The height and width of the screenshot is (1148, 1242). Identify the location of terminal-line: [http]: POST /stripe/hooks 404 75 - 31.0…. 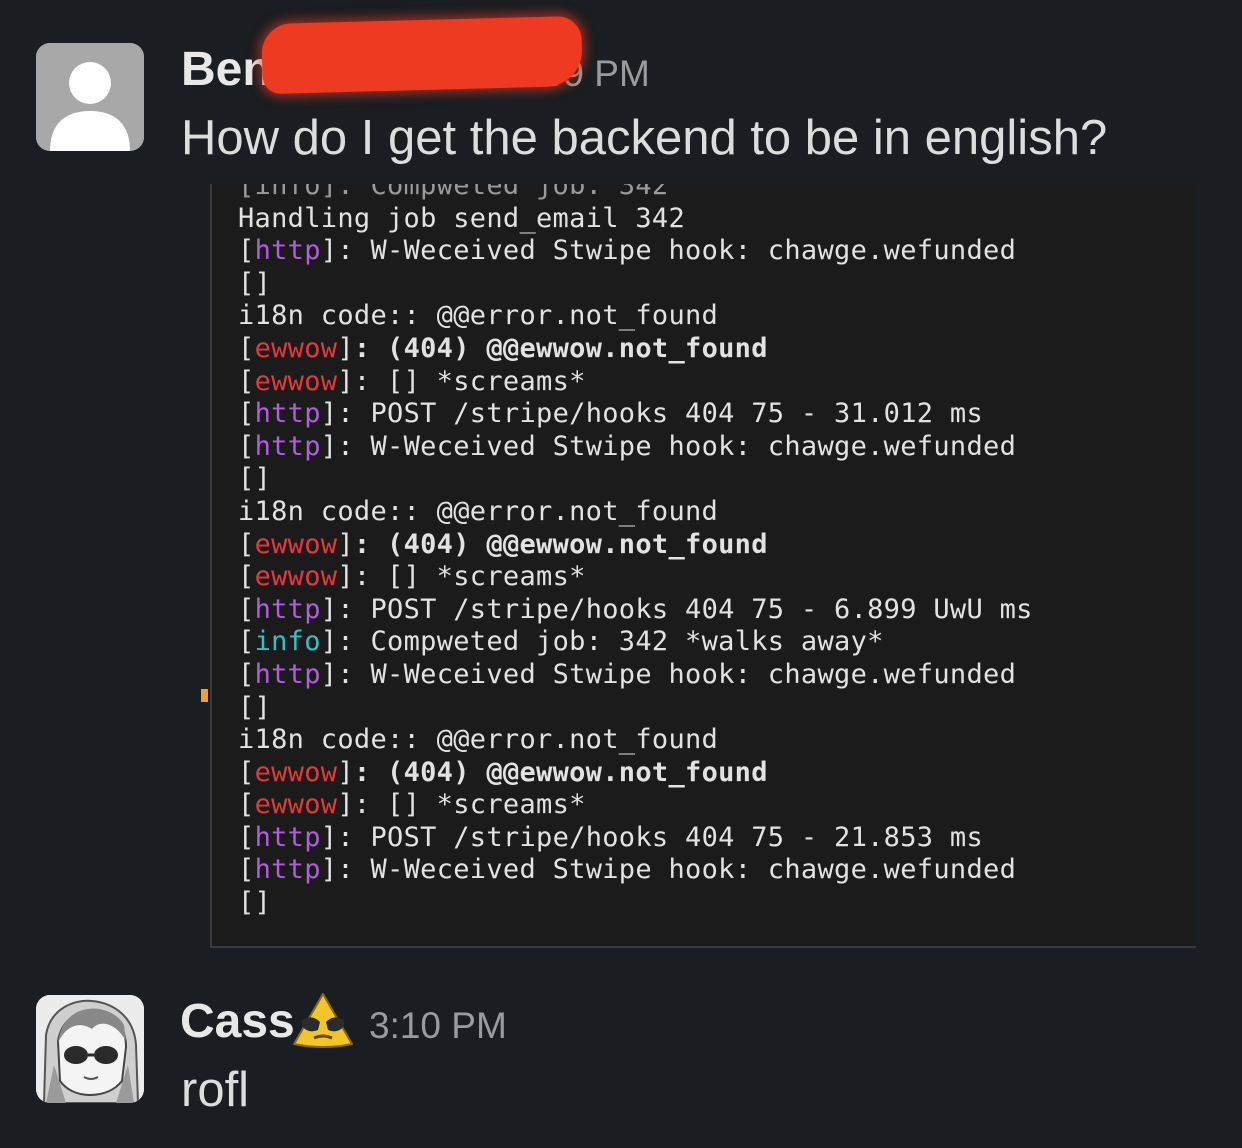
(713, 414).